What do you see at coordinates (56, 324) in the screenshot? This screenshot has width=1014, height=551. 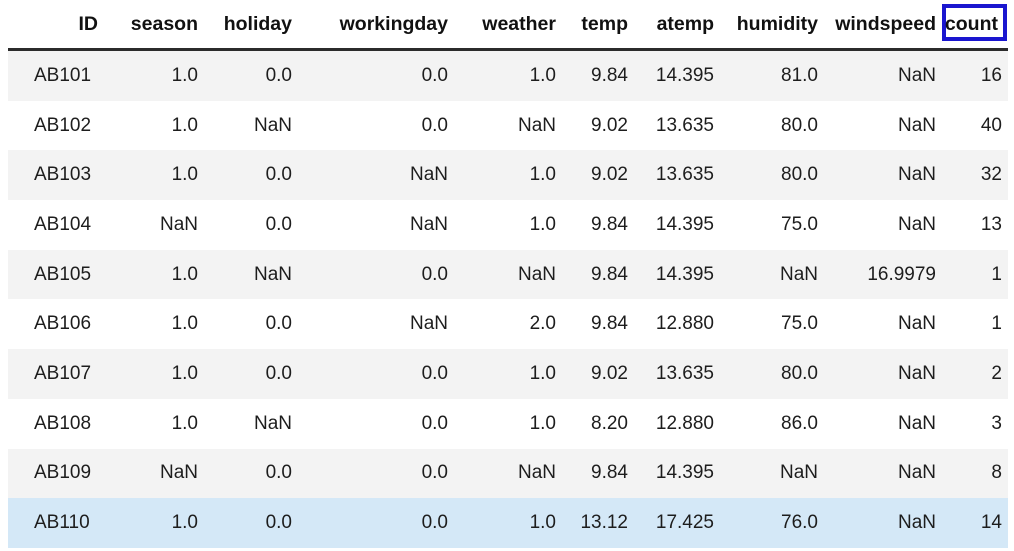 I see `cell-id: AB106` at bounding box center [56, 324].